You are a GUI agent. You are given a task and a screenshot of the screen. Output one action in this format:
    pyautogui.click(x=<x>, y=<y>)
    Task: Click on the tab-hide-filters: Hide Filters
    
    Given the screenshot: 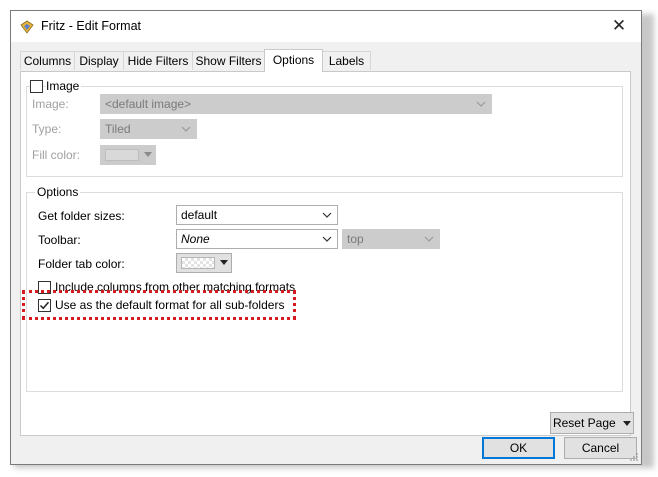 What is the action you would take?
    pyautogui.click(x=158, y=60)
    